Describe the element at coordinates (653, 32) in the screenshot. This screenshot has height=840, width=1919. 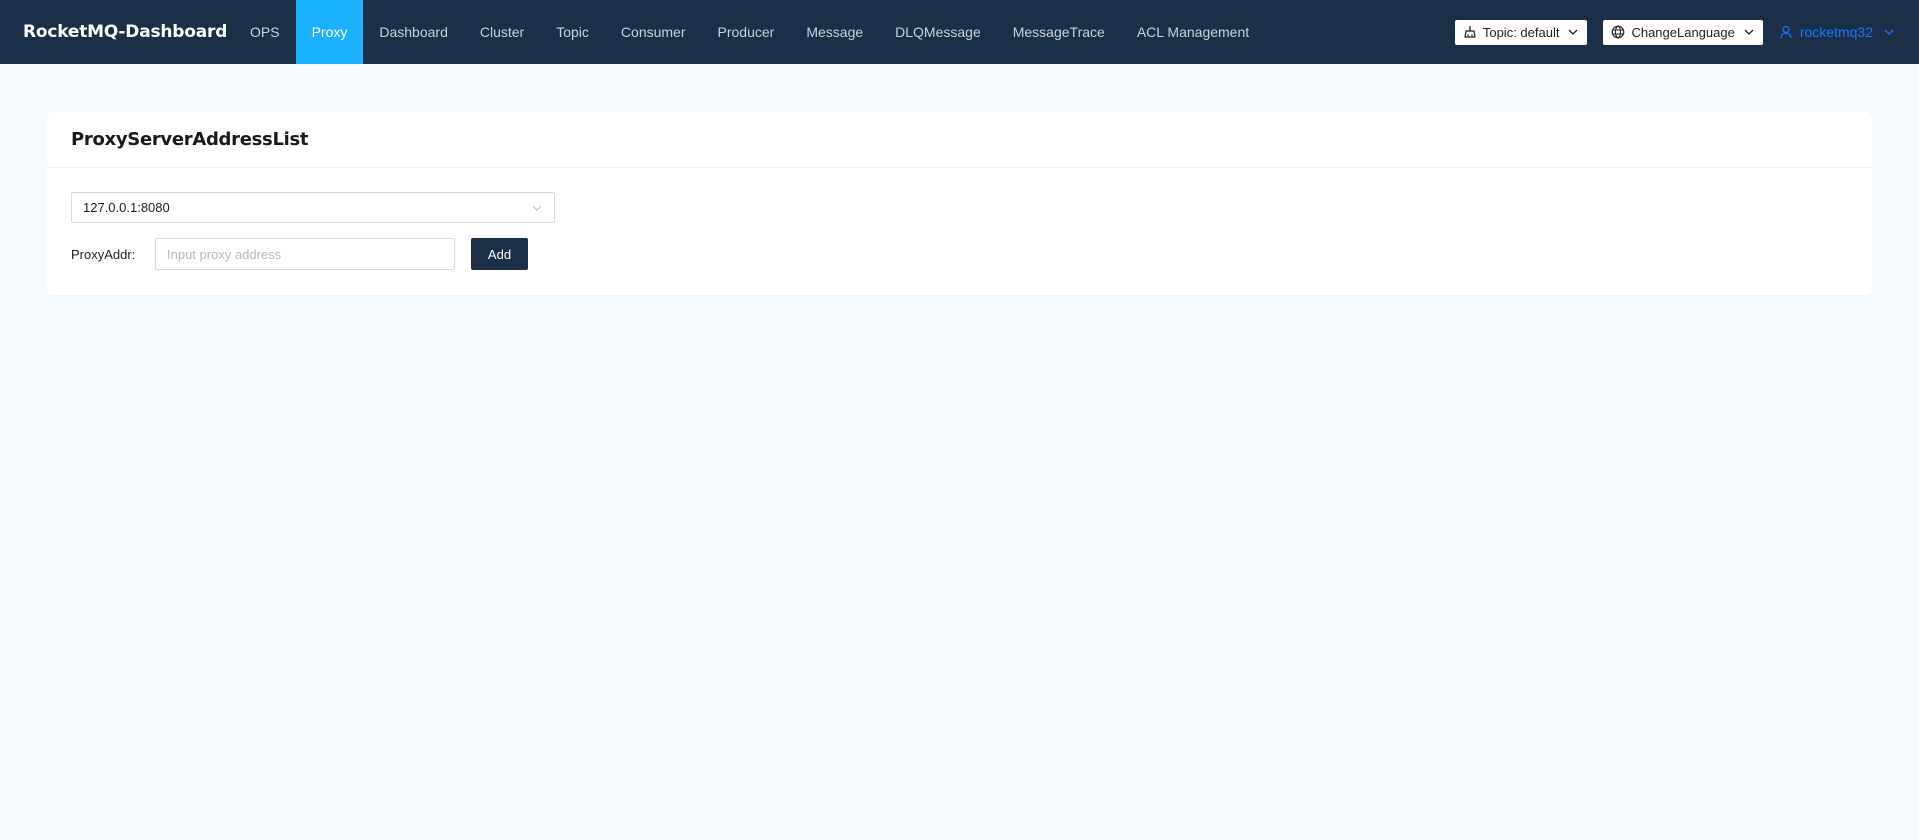
I see `nav-item-consumer: Consumer` at that location.